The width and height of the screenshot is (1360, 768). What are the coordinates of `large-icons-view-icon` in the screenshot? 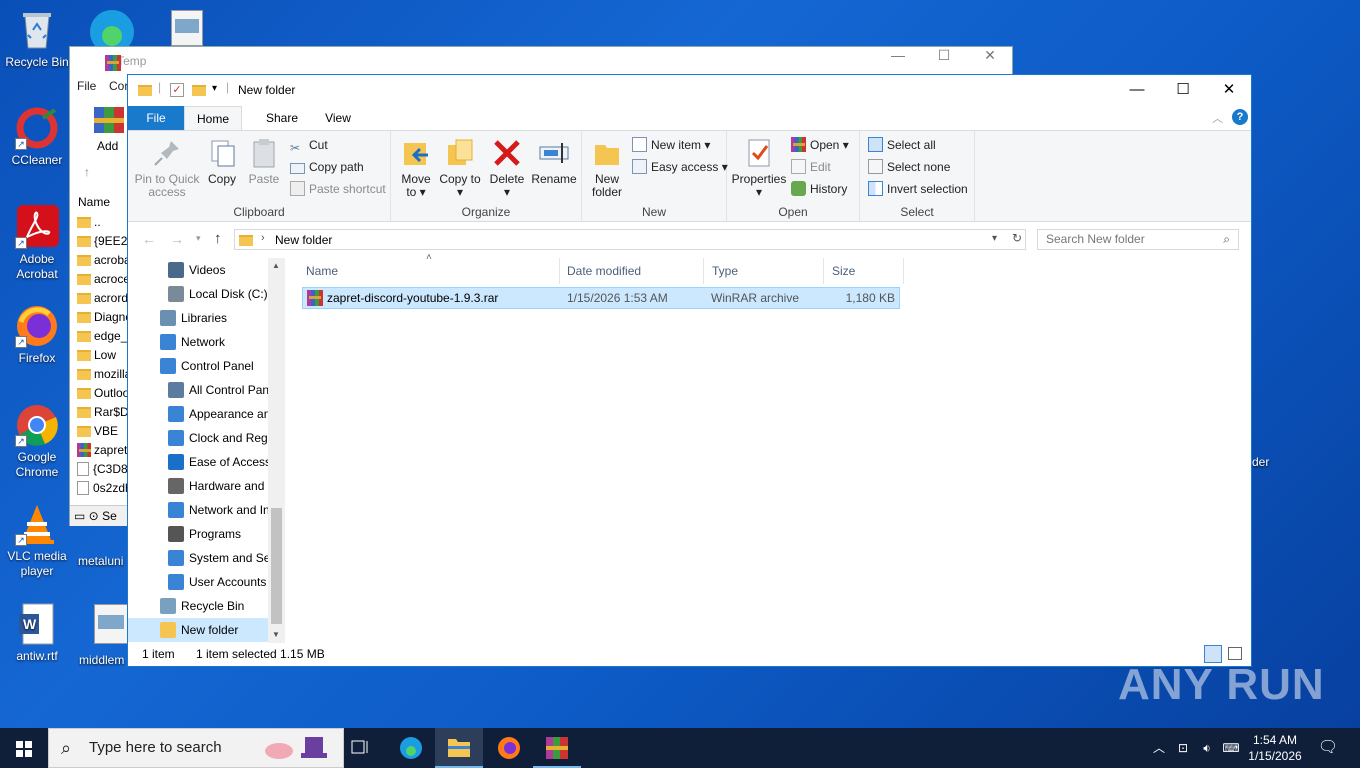 It's located at (1235, 653).